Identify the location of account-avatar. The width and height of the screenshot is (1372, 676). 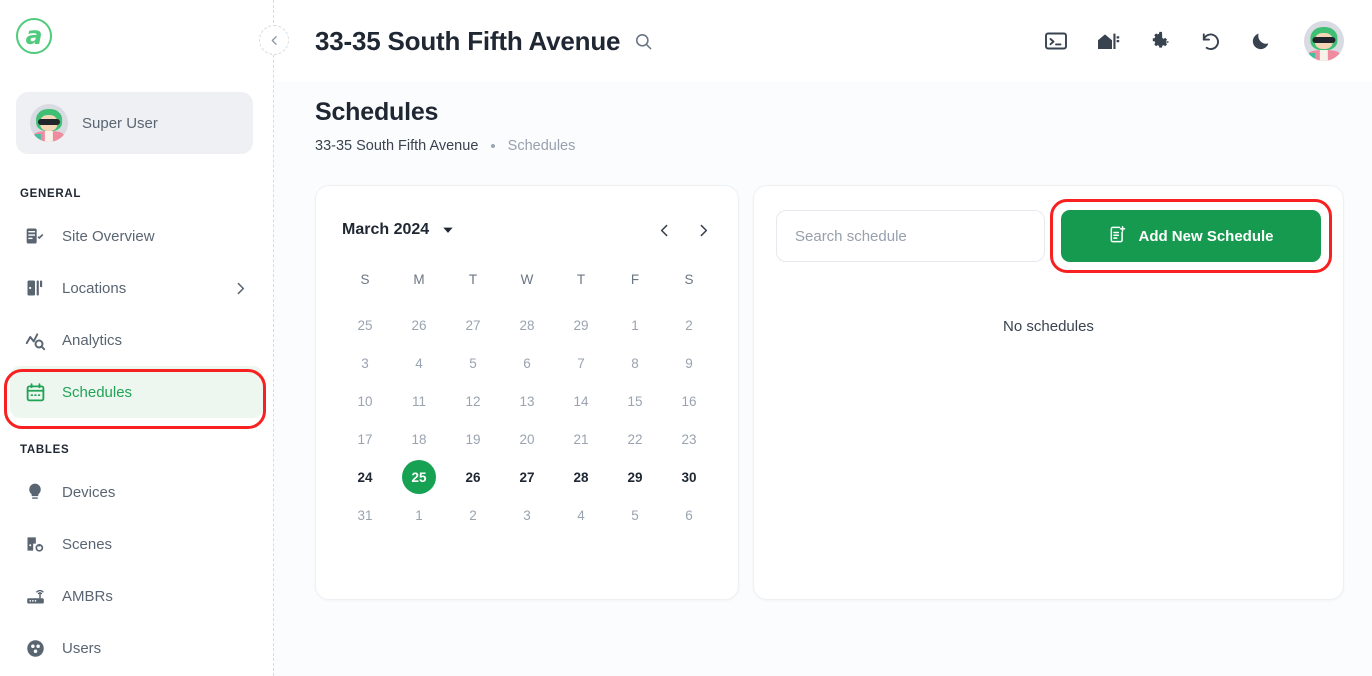
(1324, 41).